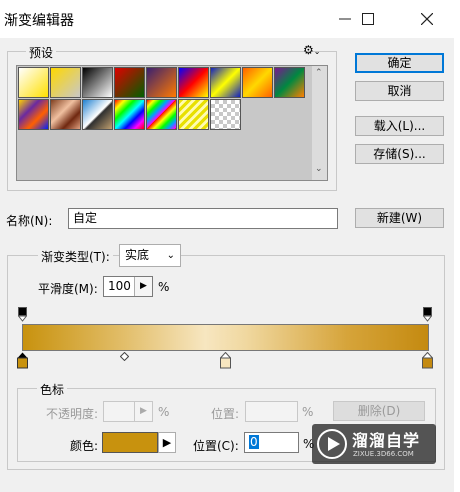 The height and width of the screenshot is (492, 460). Describe the element at coordinates (271, 411) in the screenshot. I see `opacity-location-input` at that location.